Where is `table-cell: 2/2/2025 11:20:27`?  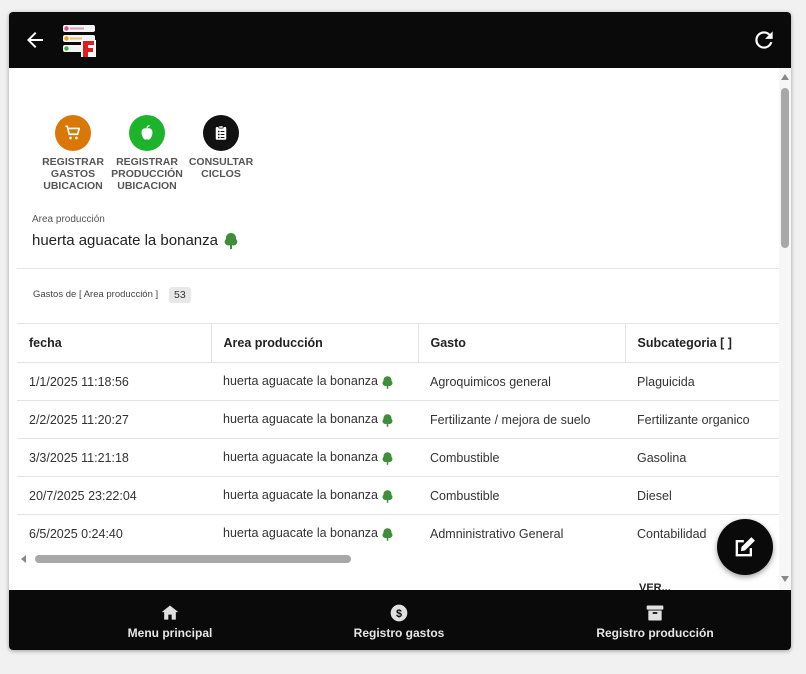 table-cell: 2/2/2025 11:20:27 is located at coordinates (114, 419).